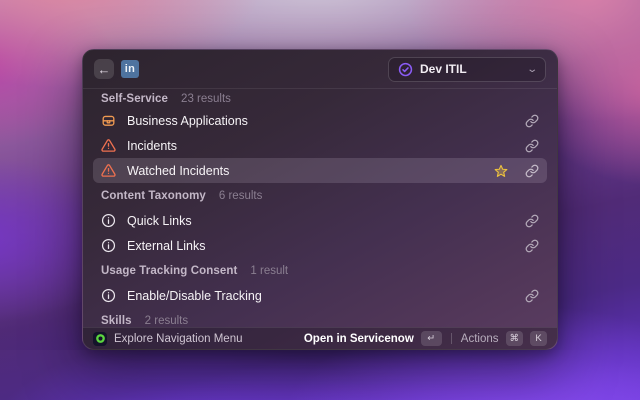 The width and height of the screenshot is (640, 400). Describe the element at coordinates (178, 338) in the screenshot. I see `footer-source-label: Explore Navigation Menu` at that location.